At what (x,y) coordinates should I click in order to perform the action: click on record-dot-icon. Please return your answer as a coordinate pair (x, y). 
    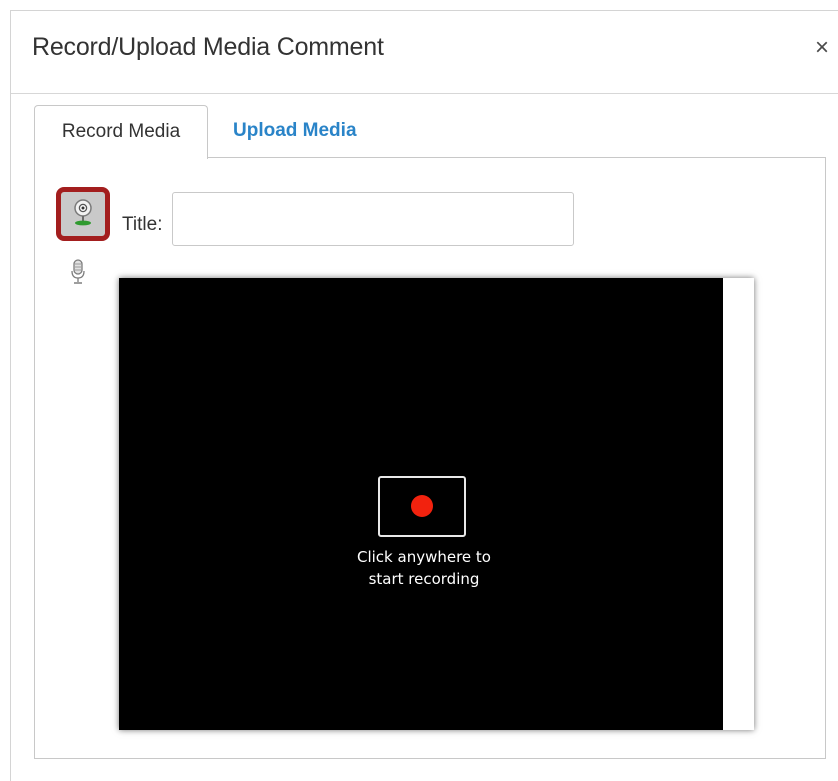
    Looking at the image, I should click on (422, 506).